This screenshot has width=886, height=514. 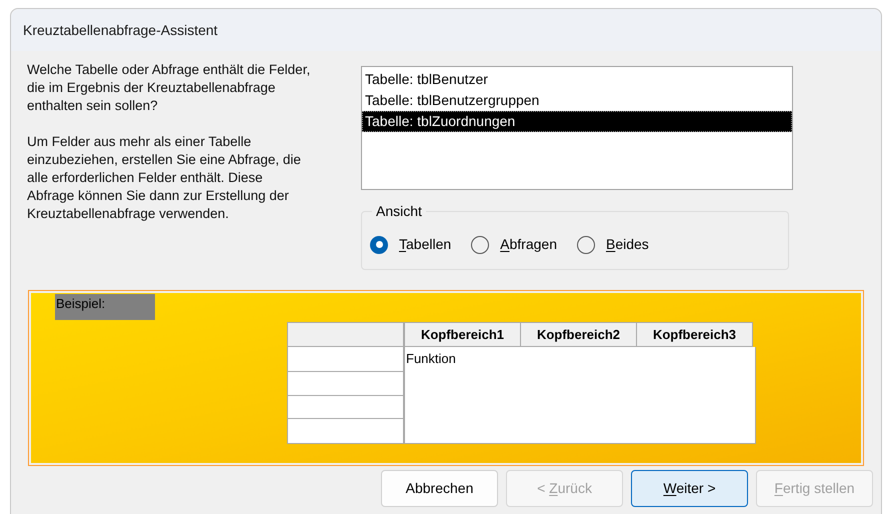 I want to click on table-list: Tabelle: tblBenutzer Tabelle: tblBenutzergruppen Tabelle: tblZuordnungen, so click(x=577, y=128).